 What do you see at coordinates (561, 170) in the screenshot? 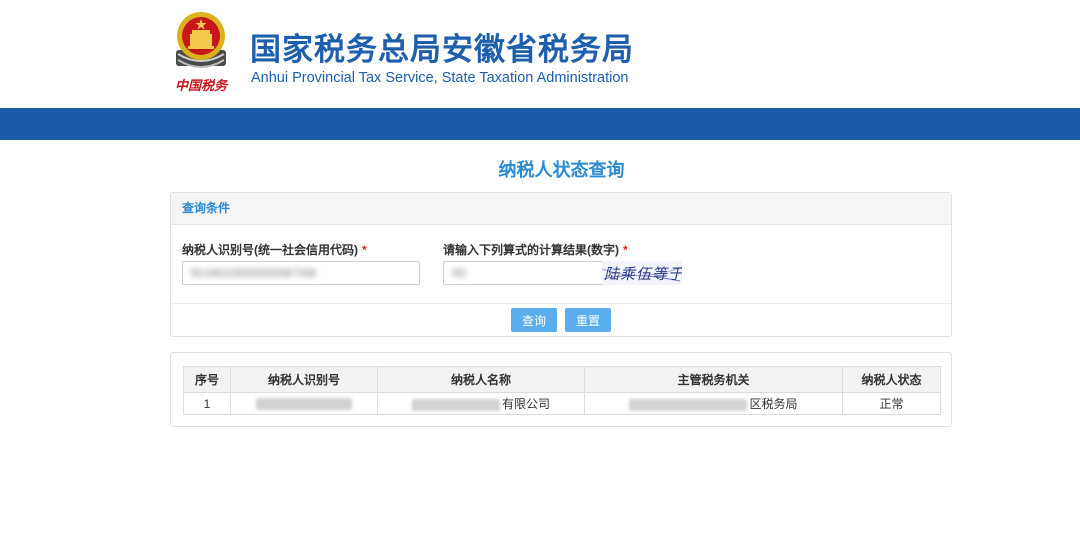
I see `page-title: 纳税人状态查询` at bounding box center [561, 170].